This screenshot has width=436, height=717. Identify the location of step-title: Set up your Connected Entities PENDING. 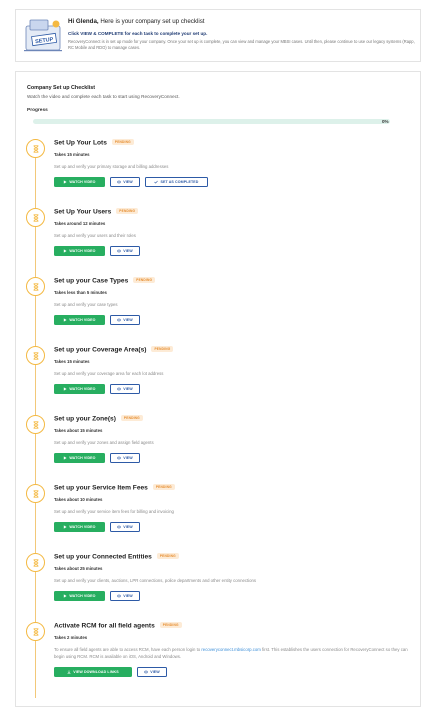
(116, 556).